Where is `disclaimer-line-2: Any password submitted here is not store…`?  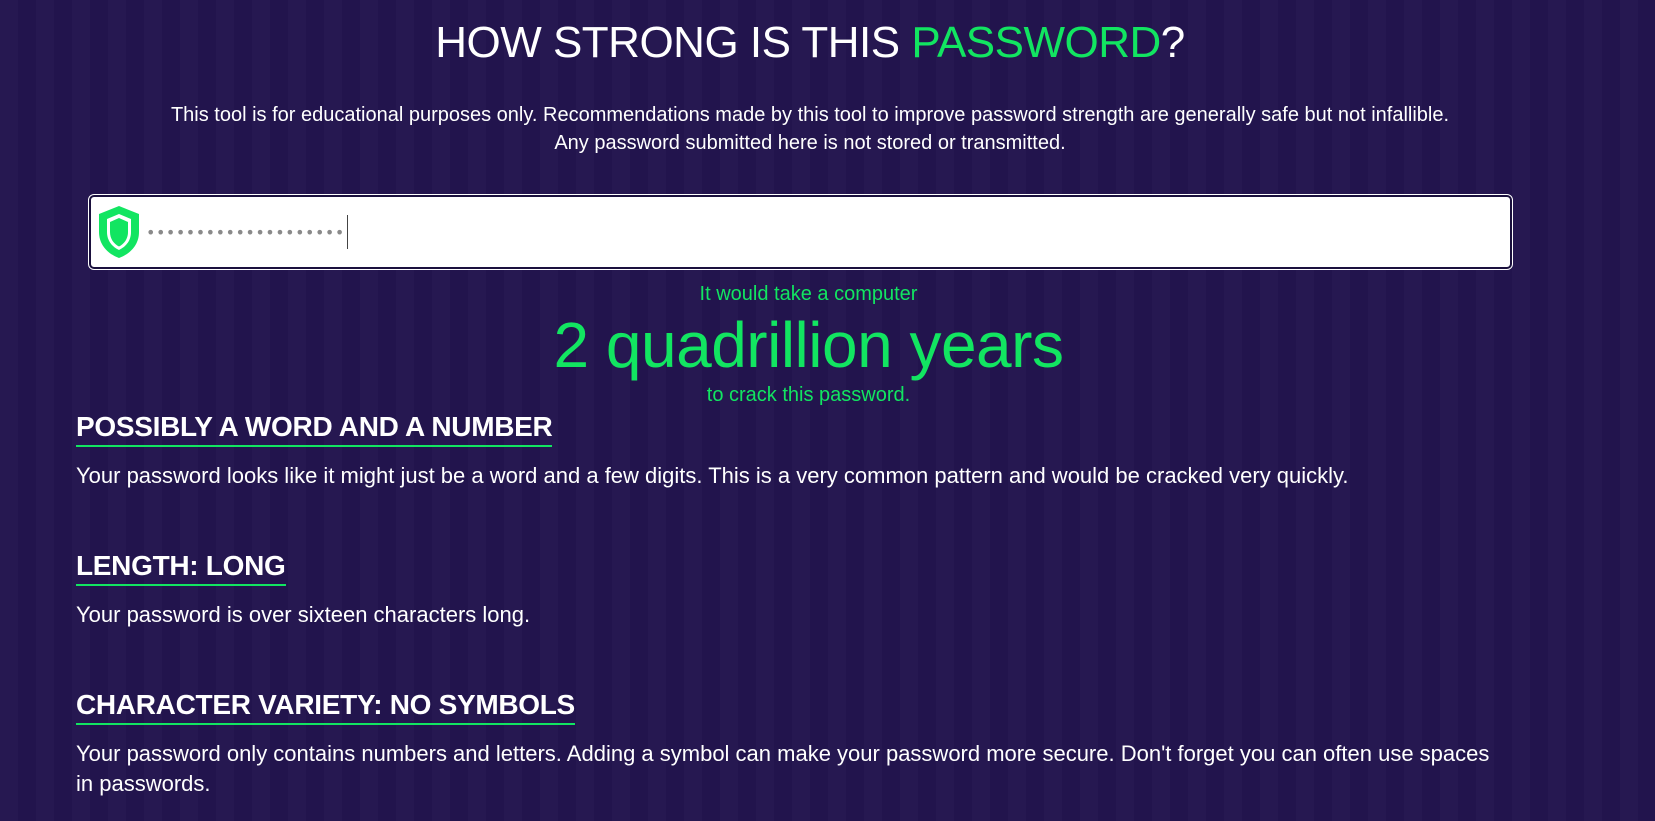
disclaimer-line-2: Any password submitted here is not store… is located at coordinates (810, 143).